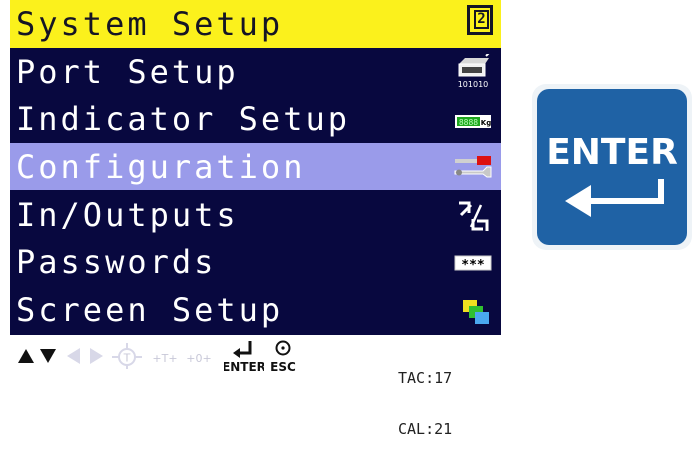 The width and height of the screenshot is (692, 472). Describe the element at coordinates (96, 356) in the screenshot. I see `arrow-right-icon` at that location.